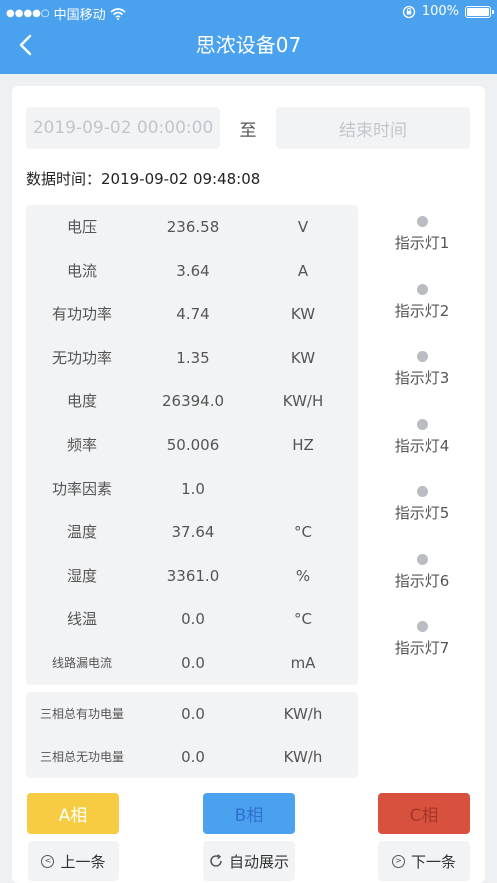 Image resolution: width=497 pixels, height=883 pixels. I want to click on carrier-name: 中国移动, so click(79, 15).